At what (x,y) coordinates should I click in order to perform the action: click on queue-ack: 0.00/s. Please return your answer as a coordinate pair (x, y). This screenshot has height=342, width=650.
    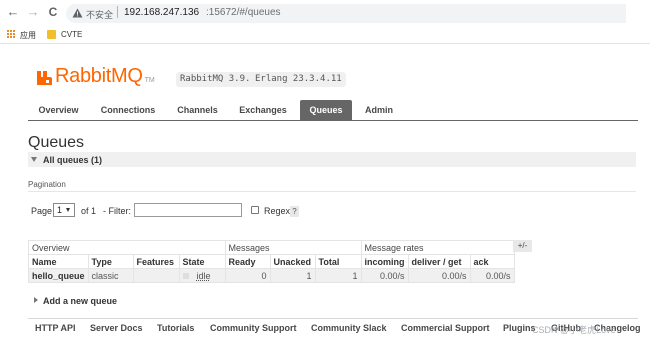
    Looking at the image, I should click on (492, 275).